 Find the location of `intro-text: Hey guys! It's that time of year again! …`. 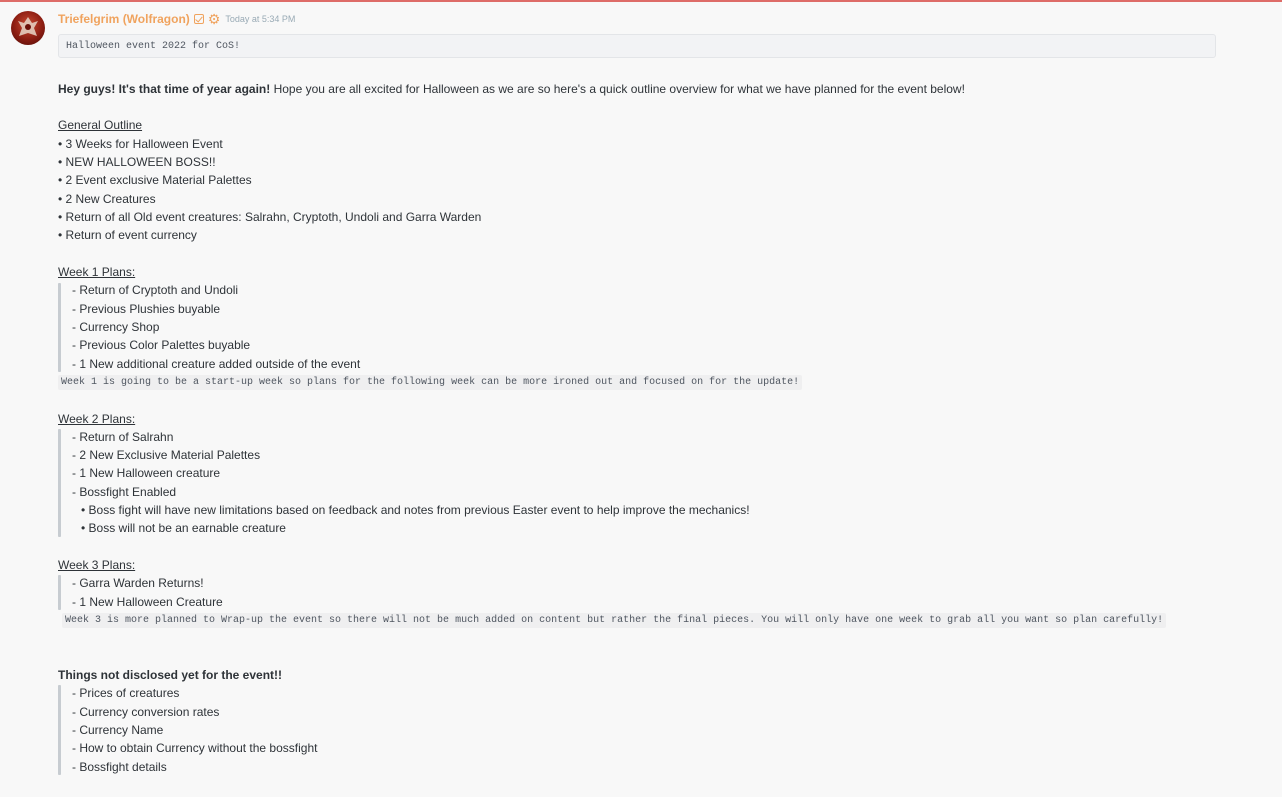

intro-text: Hey guys! It's that time of year again! … is located at coordinates (511, 89).